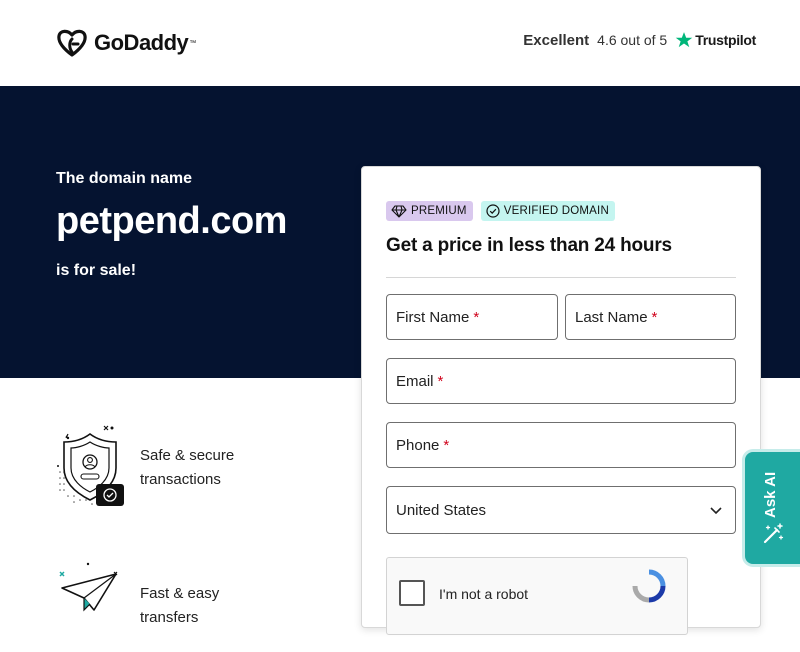 The height and width of the screenshot is (652, 800). Describe the element at coordinates (611, 317) in the screenshot. I see `last-name-label: Last Name` at that location.